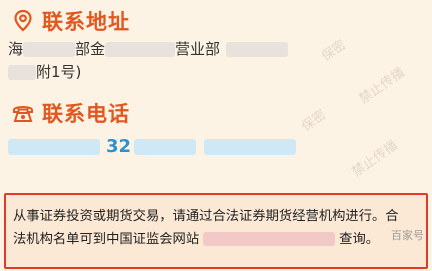  What do you see at coordinates (106, 239) in the screenshot?
I see `notice-line-2-prefix: 法机构名单可到中国证监会网站` at bounding box center [106, 239].